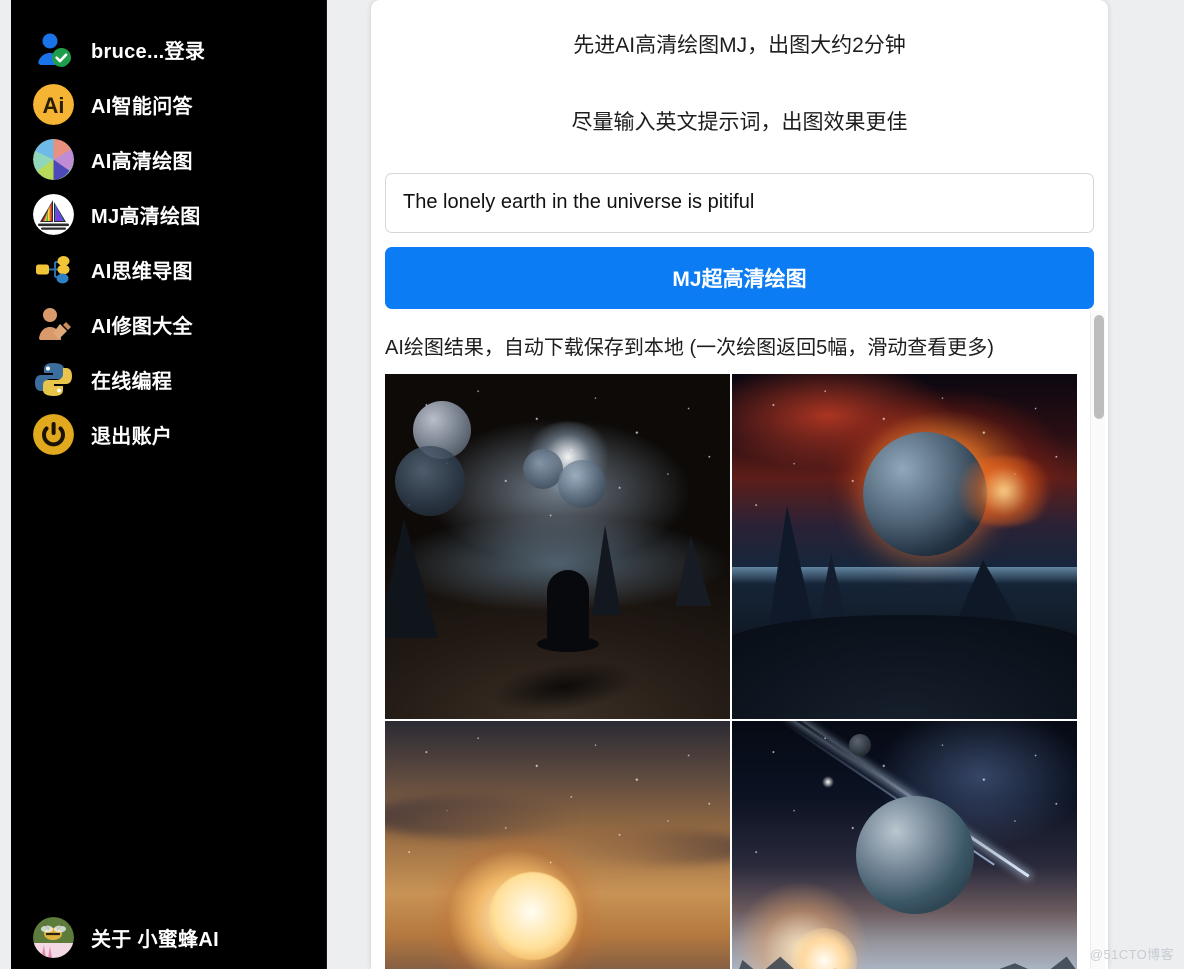 This screenshot has height=969, width=1184. I want to click on scrollbar-thumb, so click(1099, 367).